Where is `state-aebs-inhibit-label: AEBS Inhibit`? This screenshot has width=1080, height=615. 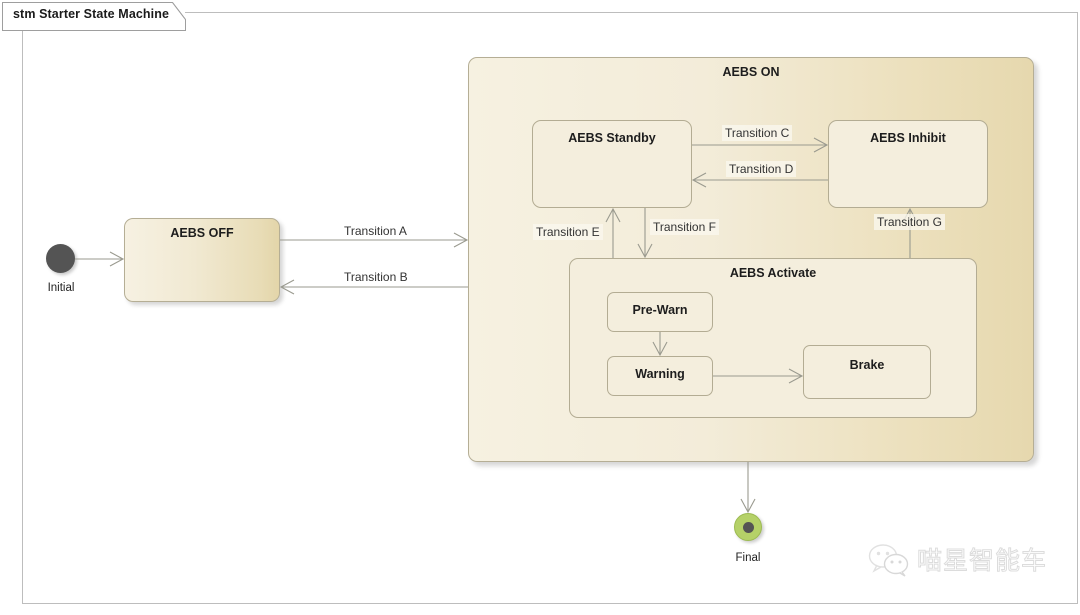 state-aebs-inhibit-label: AEBS Inhibit is located at coordinates (908, 138).